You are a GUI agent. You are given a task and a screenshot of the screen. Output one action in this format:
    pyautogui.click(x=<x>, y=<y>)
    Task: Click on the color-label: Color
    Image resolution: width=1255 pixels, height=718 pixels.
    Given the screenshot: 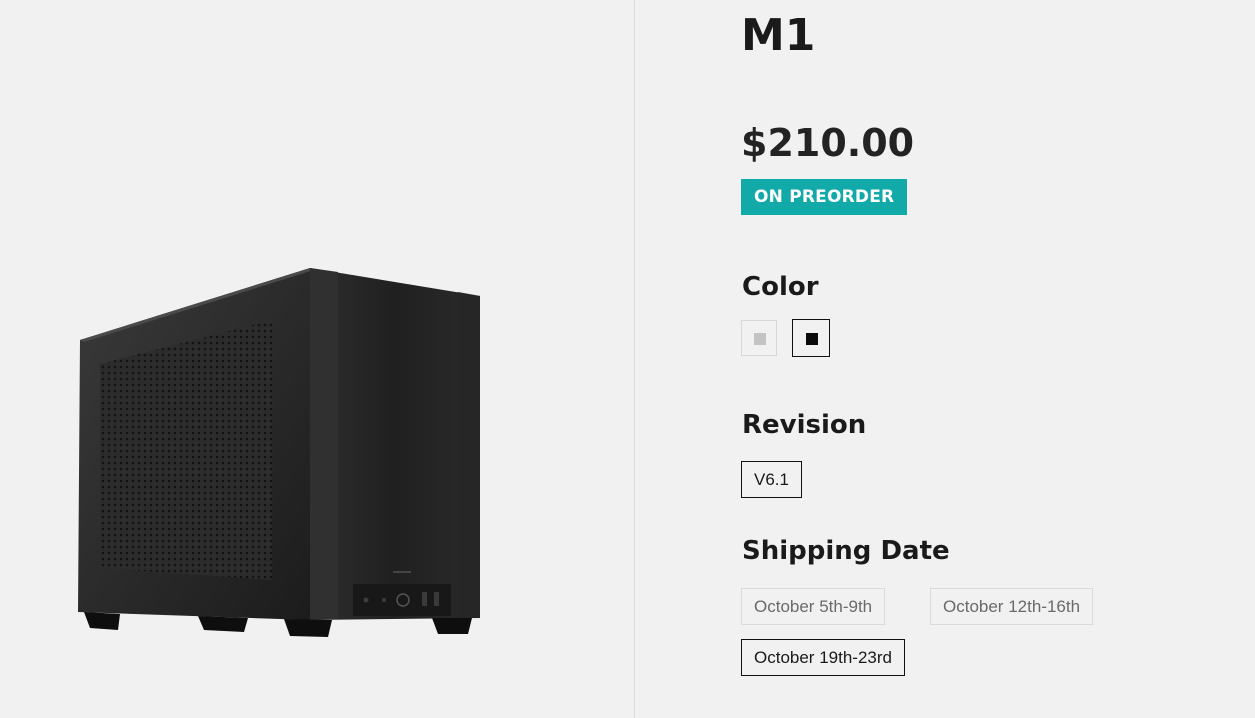 What is the action you would take?
    pyautogui.click(x=780, y=287)
    